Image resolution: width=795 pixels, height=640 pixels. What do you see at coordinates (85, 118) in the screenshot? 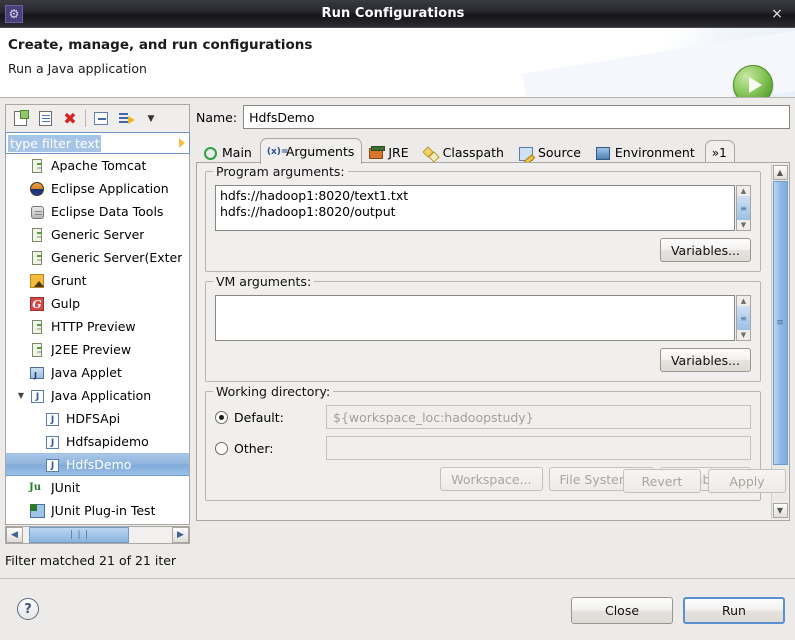
I see `toolbar-separator` at bounding box center [85, 118].